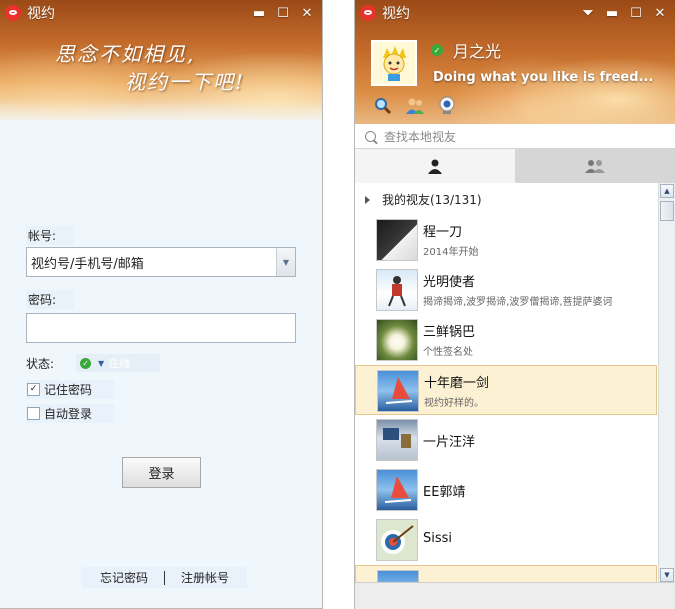 This screenshot has height=609, width=675. What do you see at coordinates (667, 191) in the screenshot?
I see `scroll-up-button: ▲` at bounding box center [667, 191].